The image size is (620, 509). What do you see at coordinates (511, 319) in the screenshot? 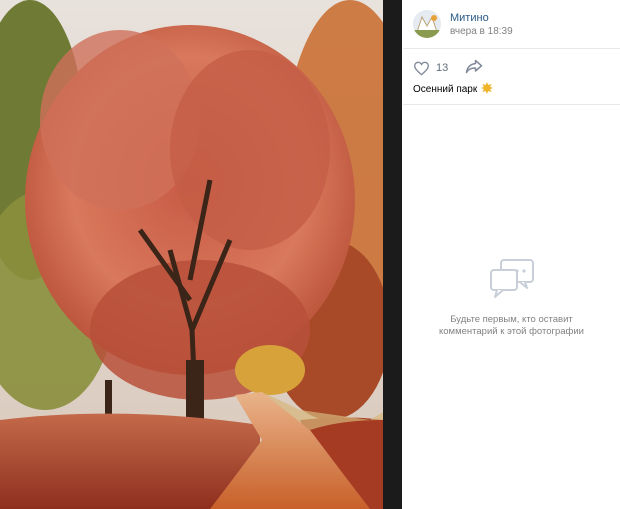
I see `empty-line-1: Будьте первым, кто оставит` at bounding box center [511, 319].